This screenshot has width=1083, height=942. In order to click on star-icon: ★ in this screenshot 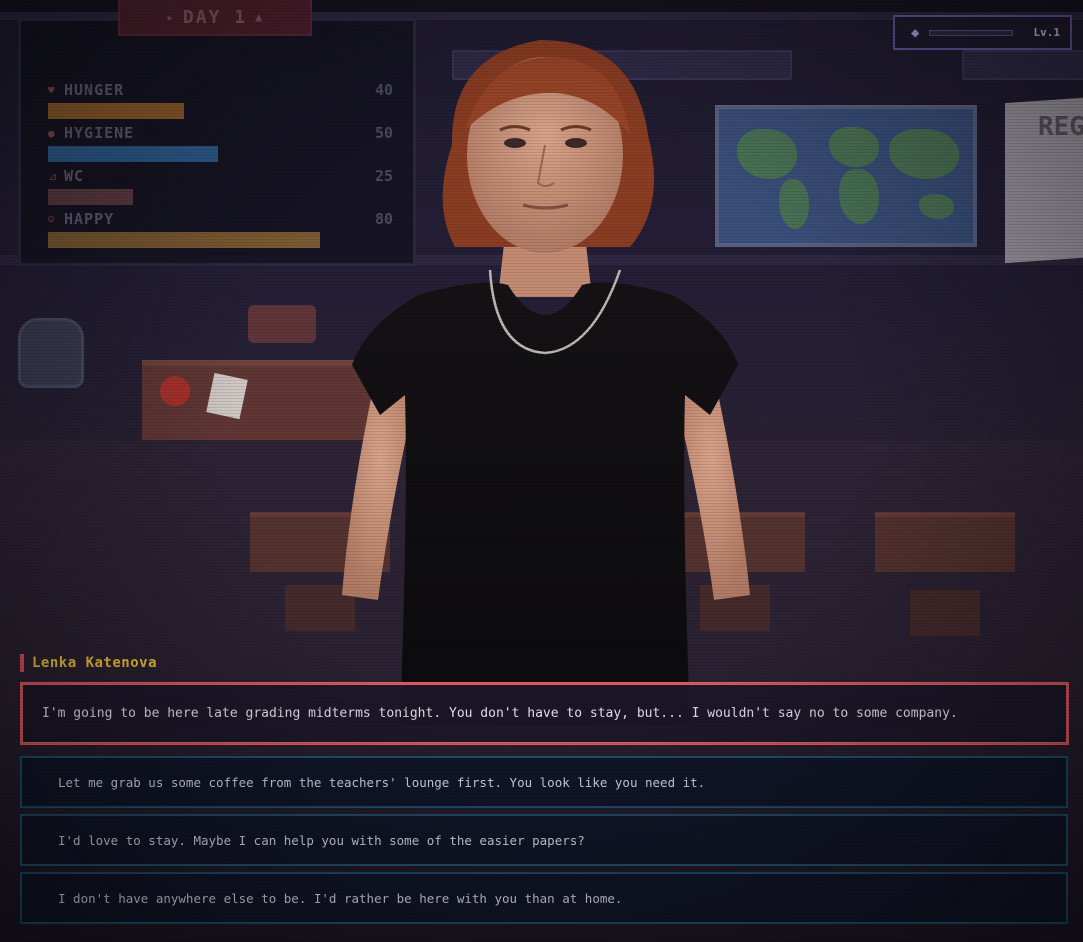, I will do `click(170, 17)`.